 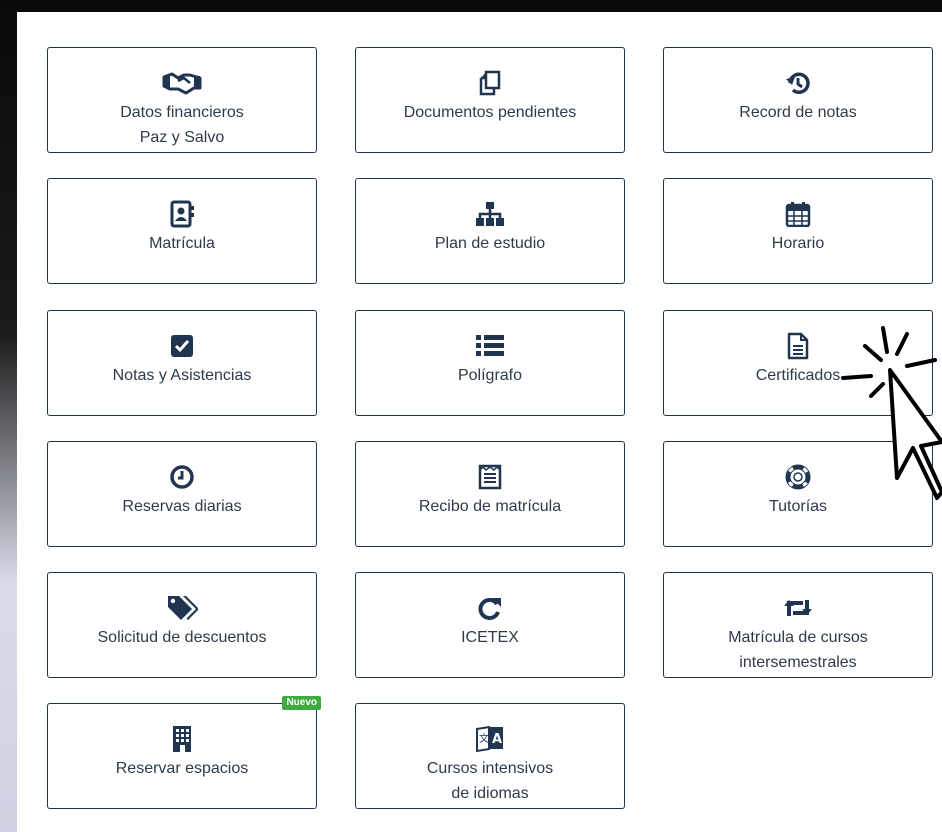 What do you see at coordinates (798, 506) in the screenshot?
I see `tile-label: Tutorías` at bounding box center [798, 506].